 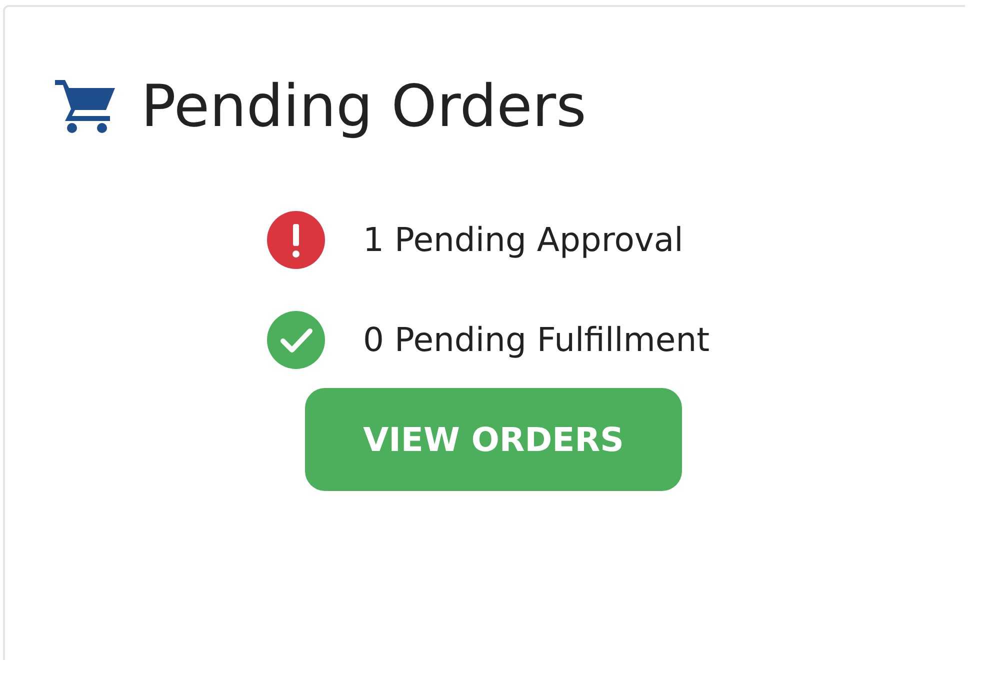 I want to click on status-text: 0 Pending Fulfillment, so click(x=536, y=340).